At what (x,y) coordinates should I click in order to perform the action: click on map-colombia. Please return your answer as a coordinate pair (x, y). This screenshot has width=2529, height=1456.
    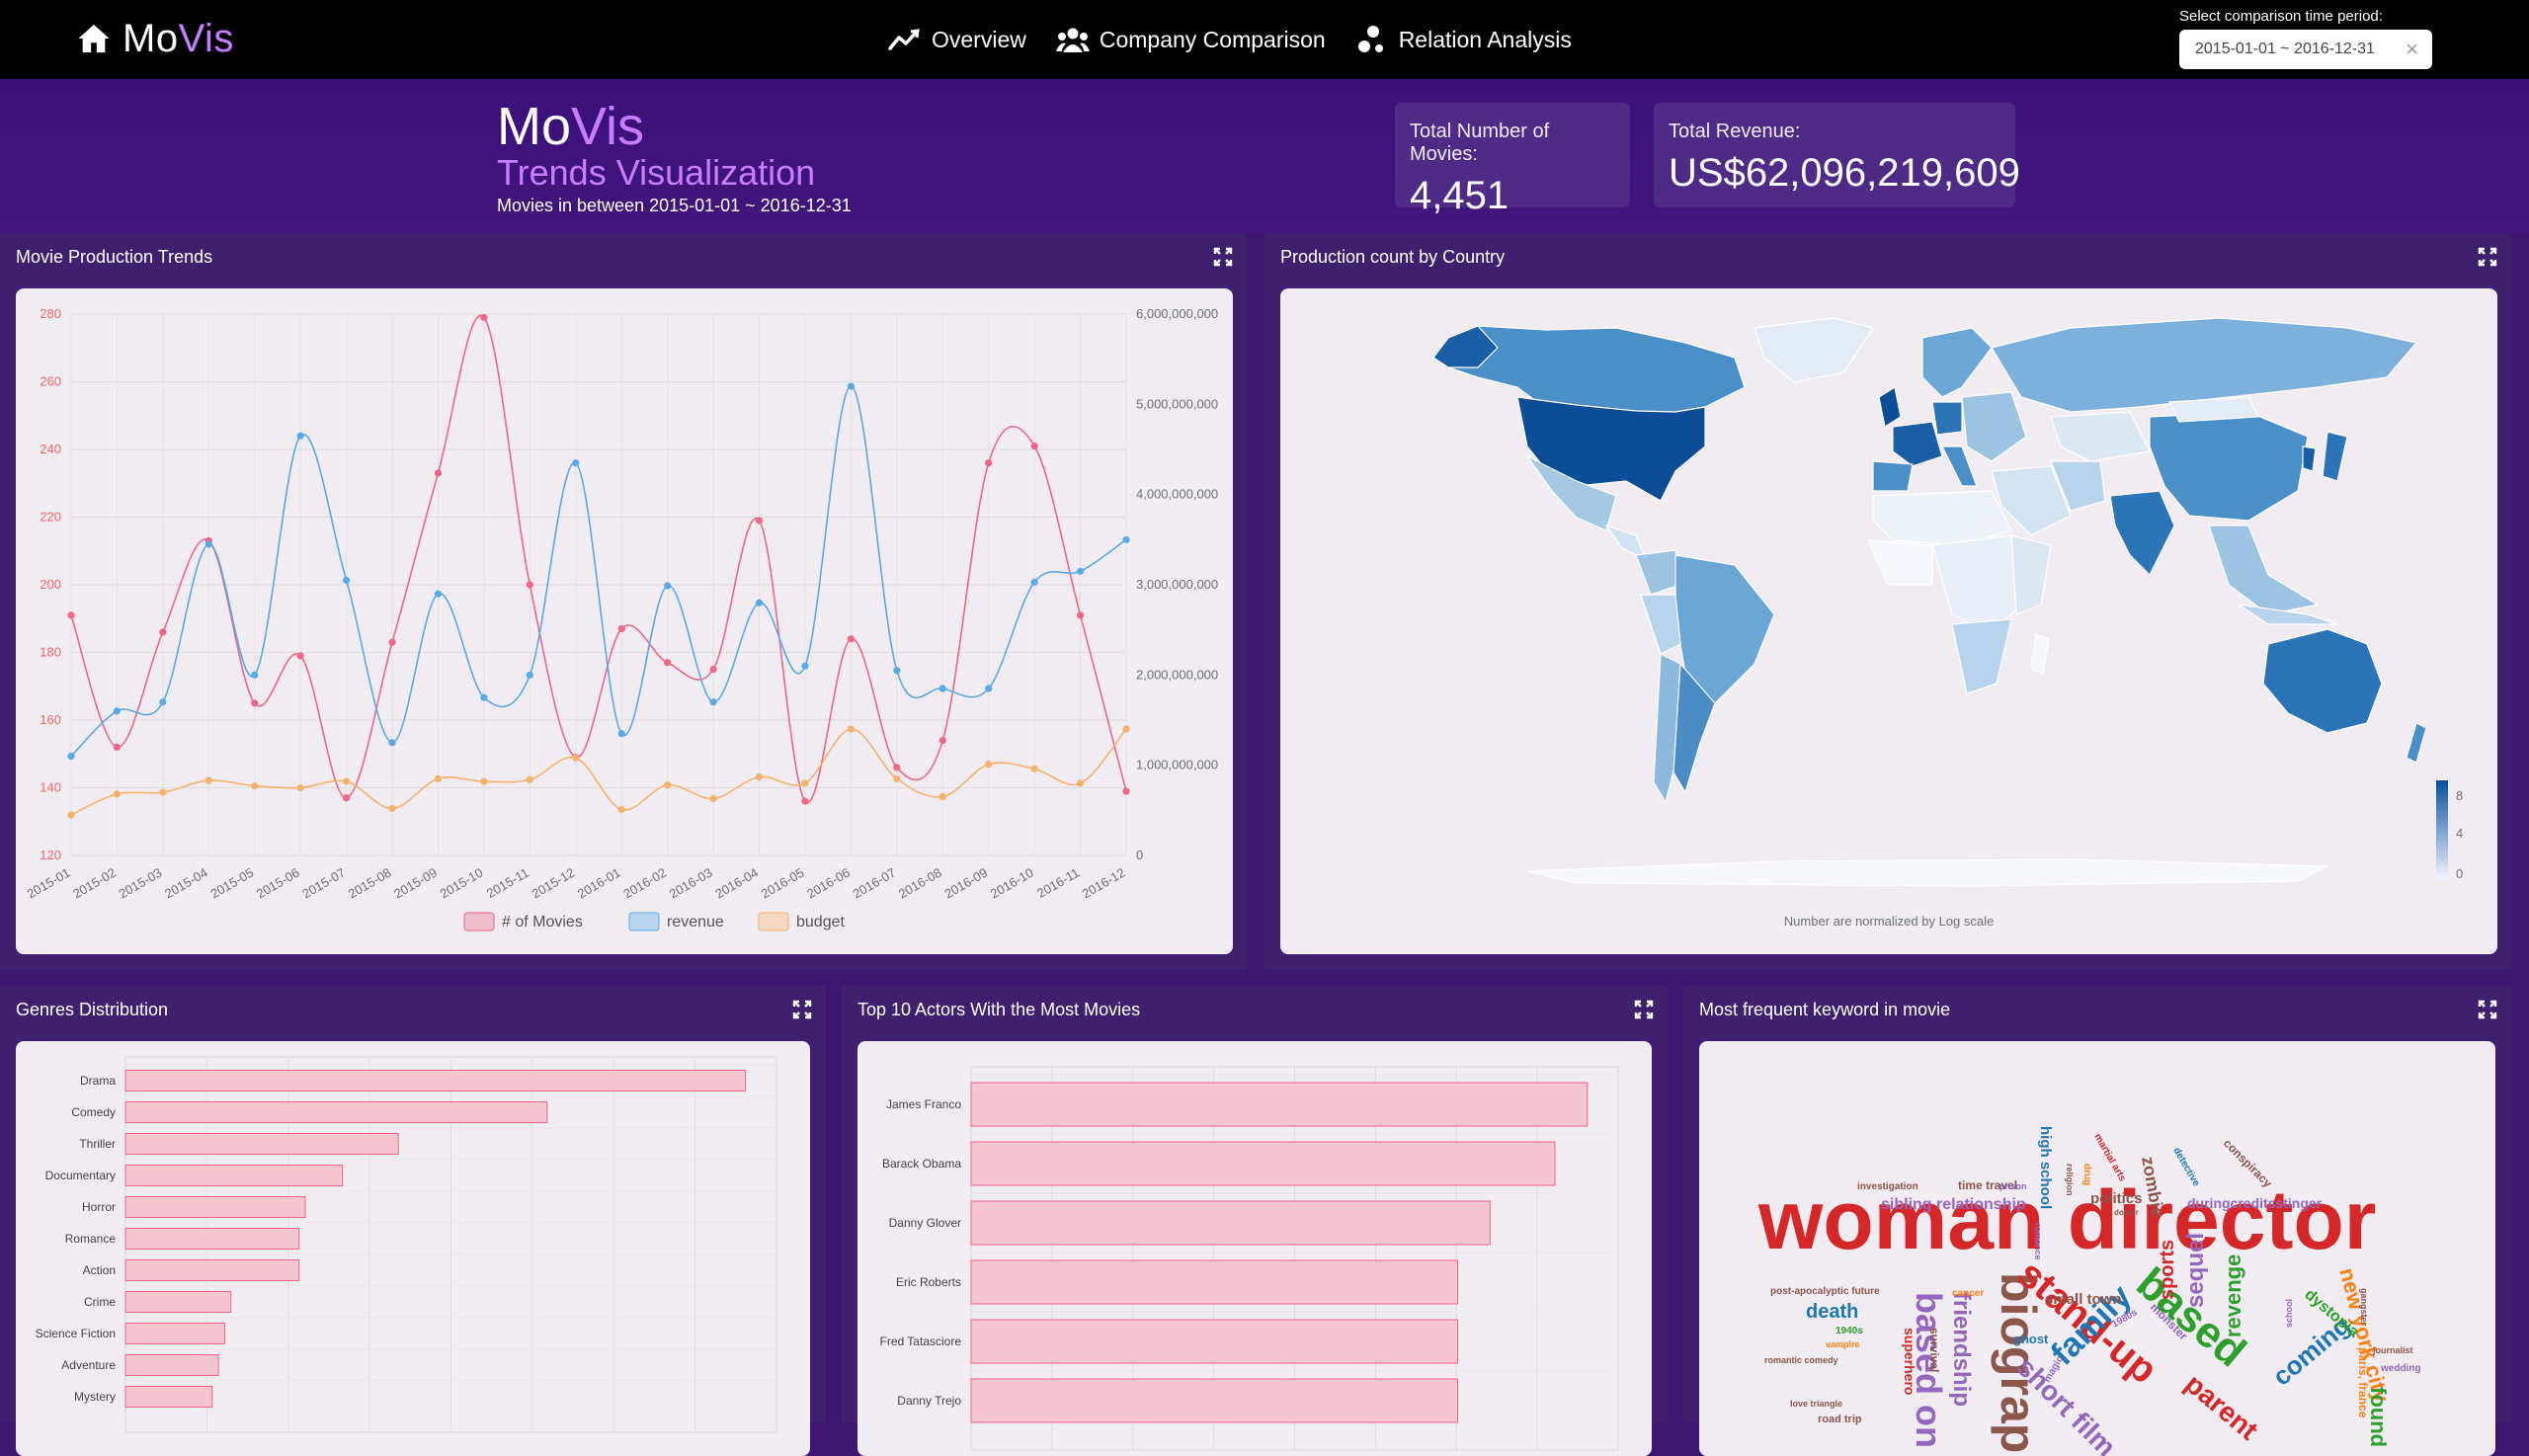
    Looking at the image, I should click on (1658, 572).